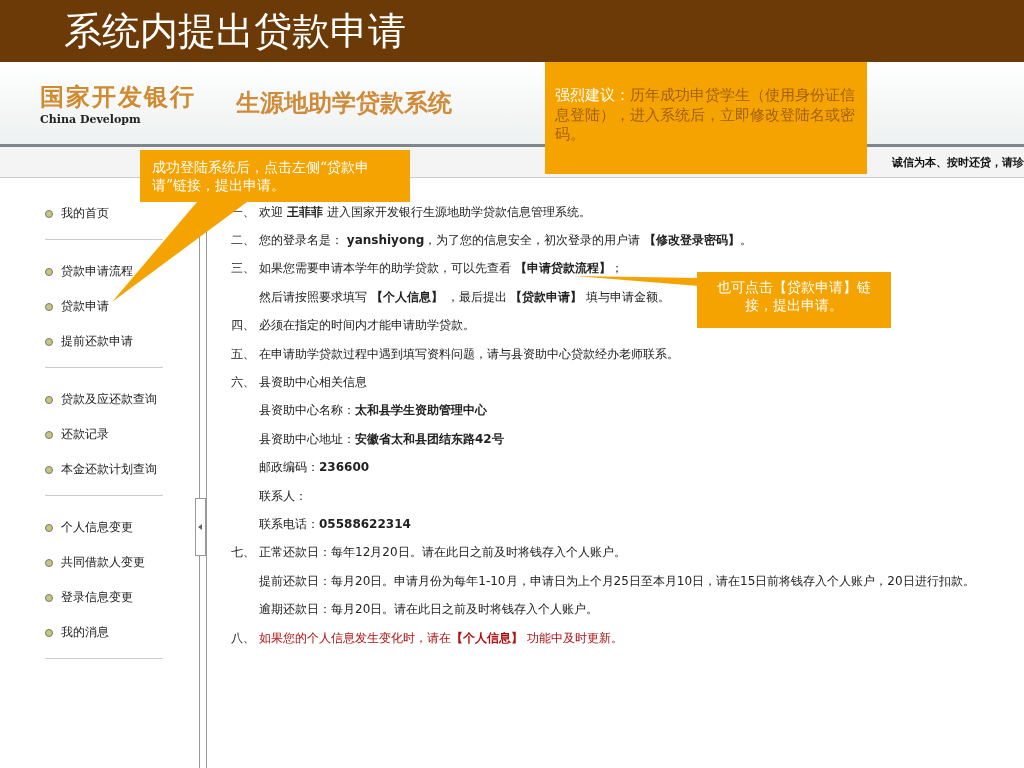  Describe the element at coordinates (104, 562) in the screenshot. I see `sidebar-link: 共同借款人变更` at that location.